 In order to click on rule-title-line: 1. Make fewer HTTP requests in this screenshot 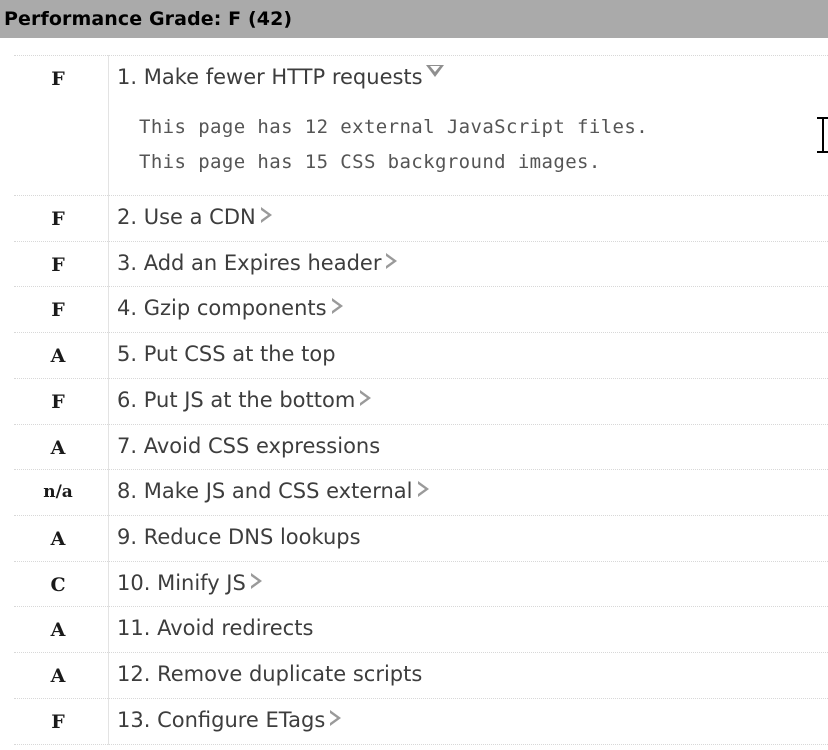, I will do `click(472, 78)`.